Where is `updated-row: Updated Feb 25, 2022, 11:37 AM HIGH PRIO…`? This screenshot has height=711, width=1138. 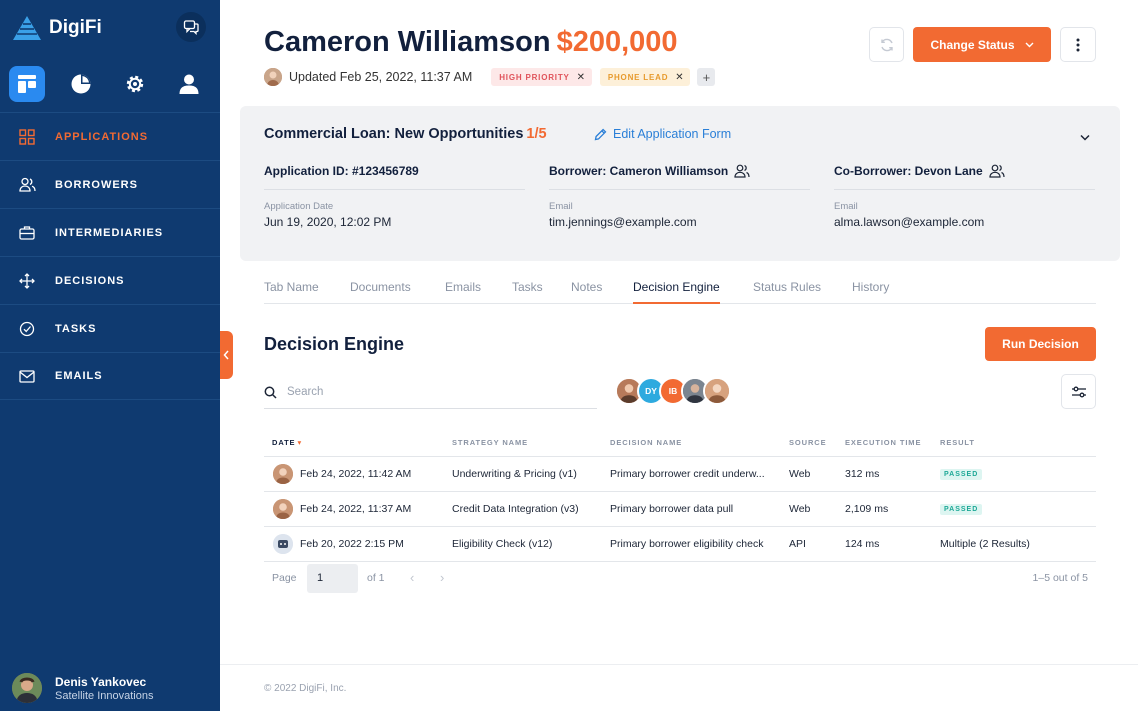
updated-row: Updated Feb 25, 2022, 11:37 AM HIGH PRIO… is located at coordinates (490, 77).